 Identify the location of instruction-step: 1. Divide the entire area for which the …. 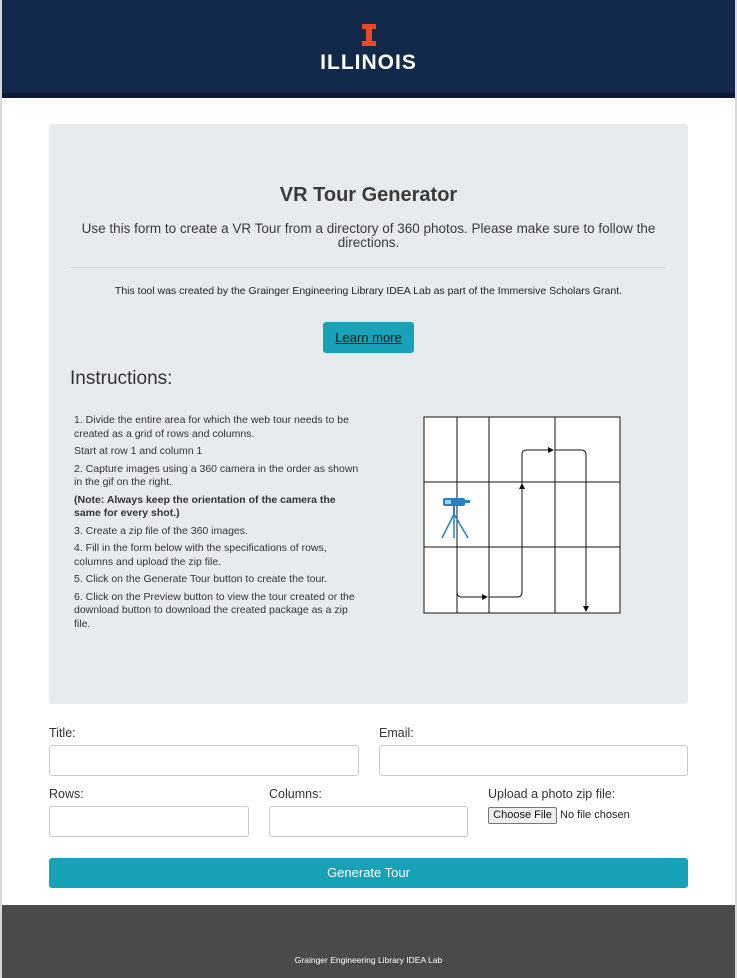
(211, 427).